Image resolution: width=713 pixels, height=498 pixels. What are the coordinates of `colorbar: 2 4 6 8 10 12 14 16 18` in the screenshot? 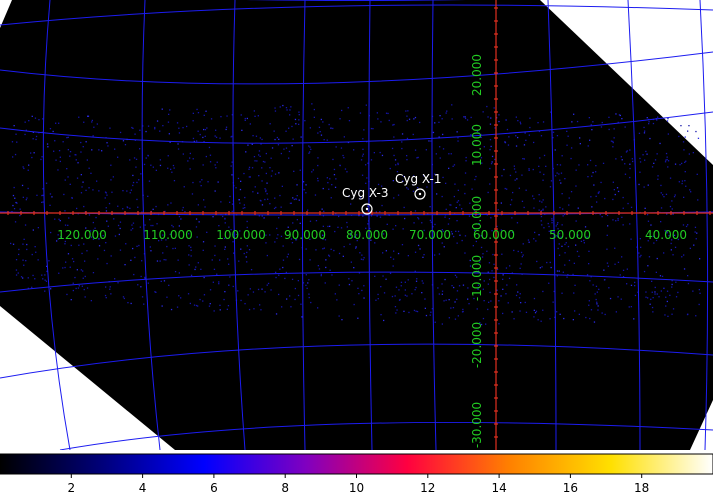 It's located at (356, 474).